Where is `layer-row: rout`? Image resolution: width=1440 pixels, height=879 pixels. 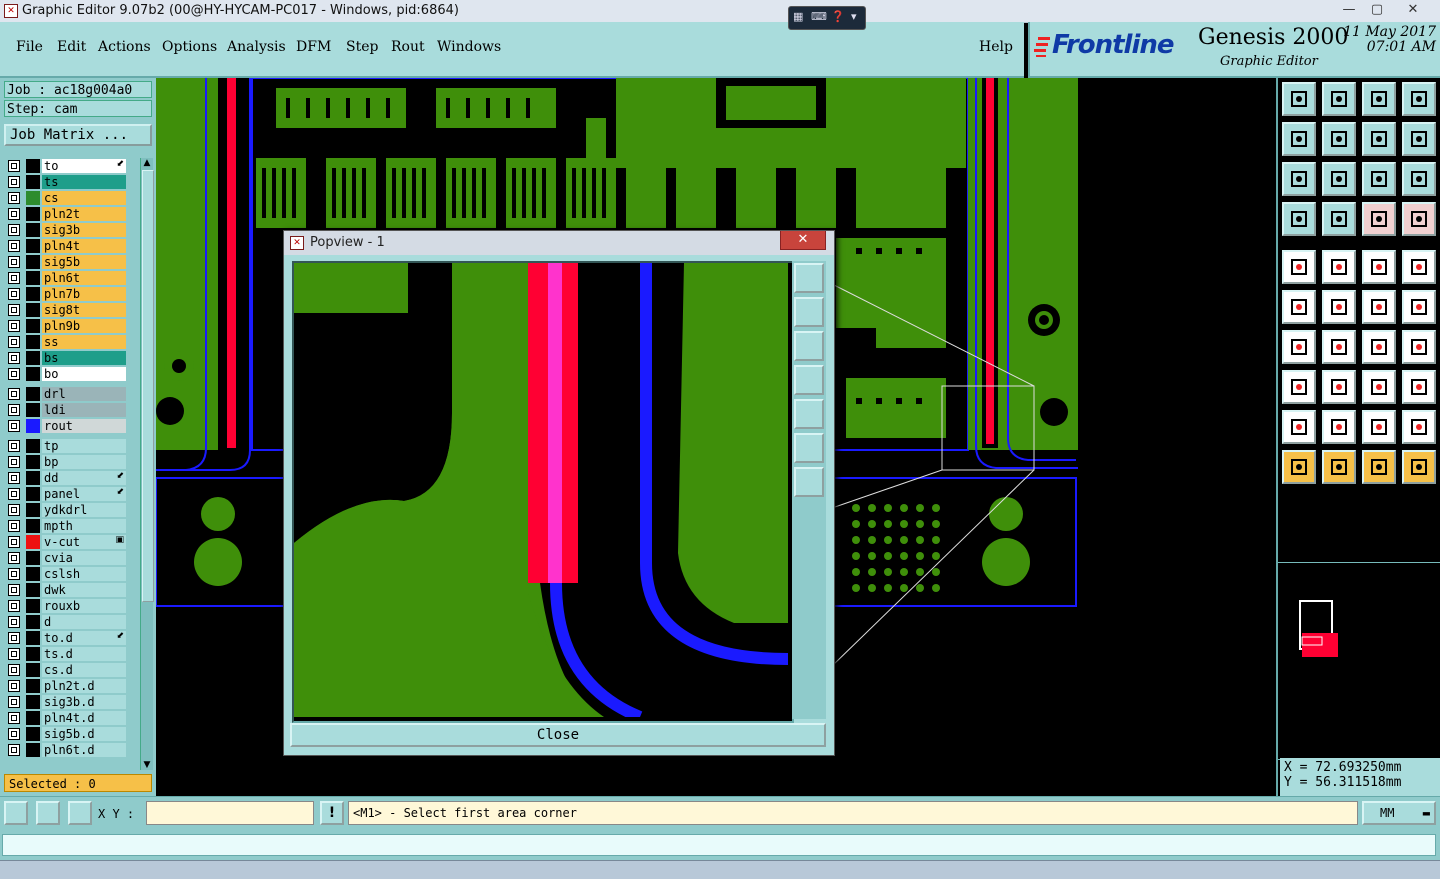
layer-row: rout is located at coordinates (72, 426).